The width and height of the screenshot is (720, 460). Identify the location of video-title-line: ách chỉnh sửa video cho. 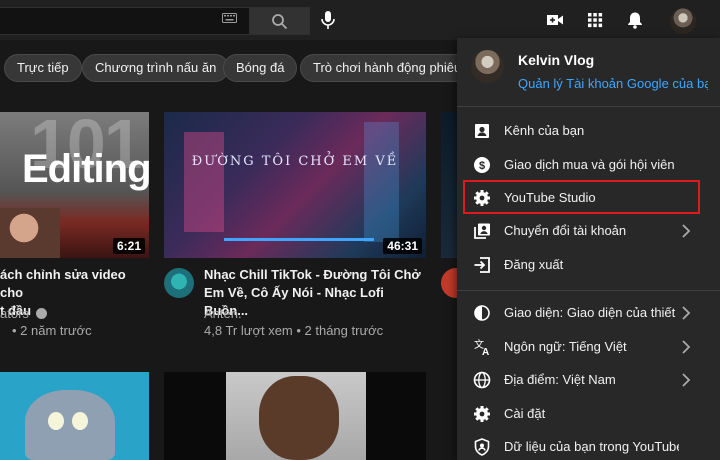
(63, 283).